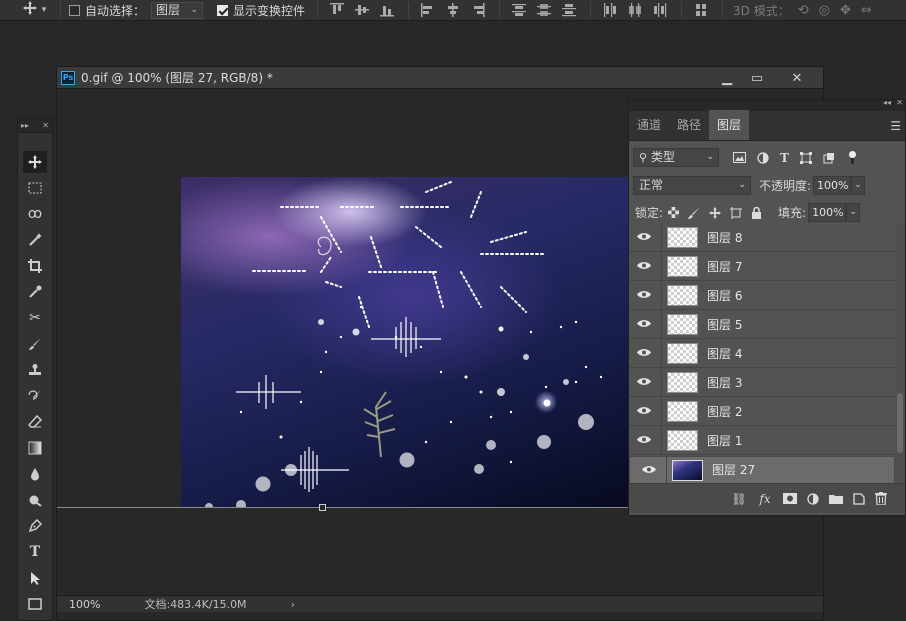  What do you see at coordinates (387, 10) in the screenshot?
I see `align-bottom-icon` at bounding box center [387, 10].